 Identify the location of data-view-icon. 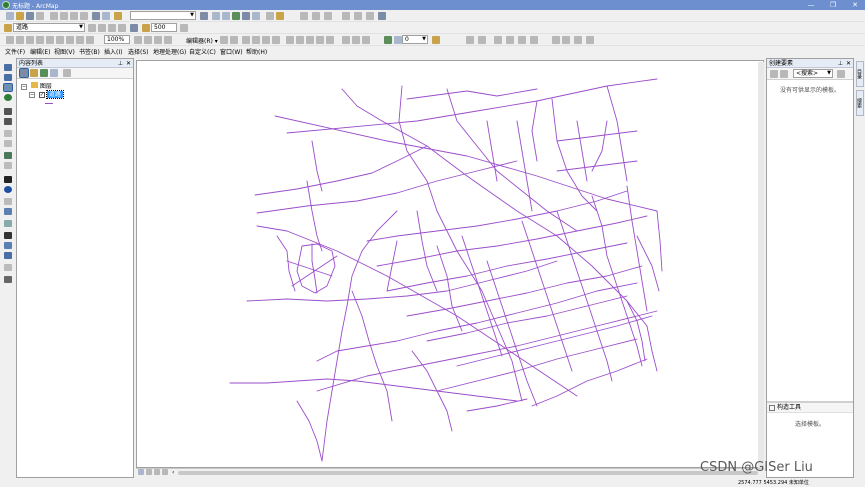
(141, 472).